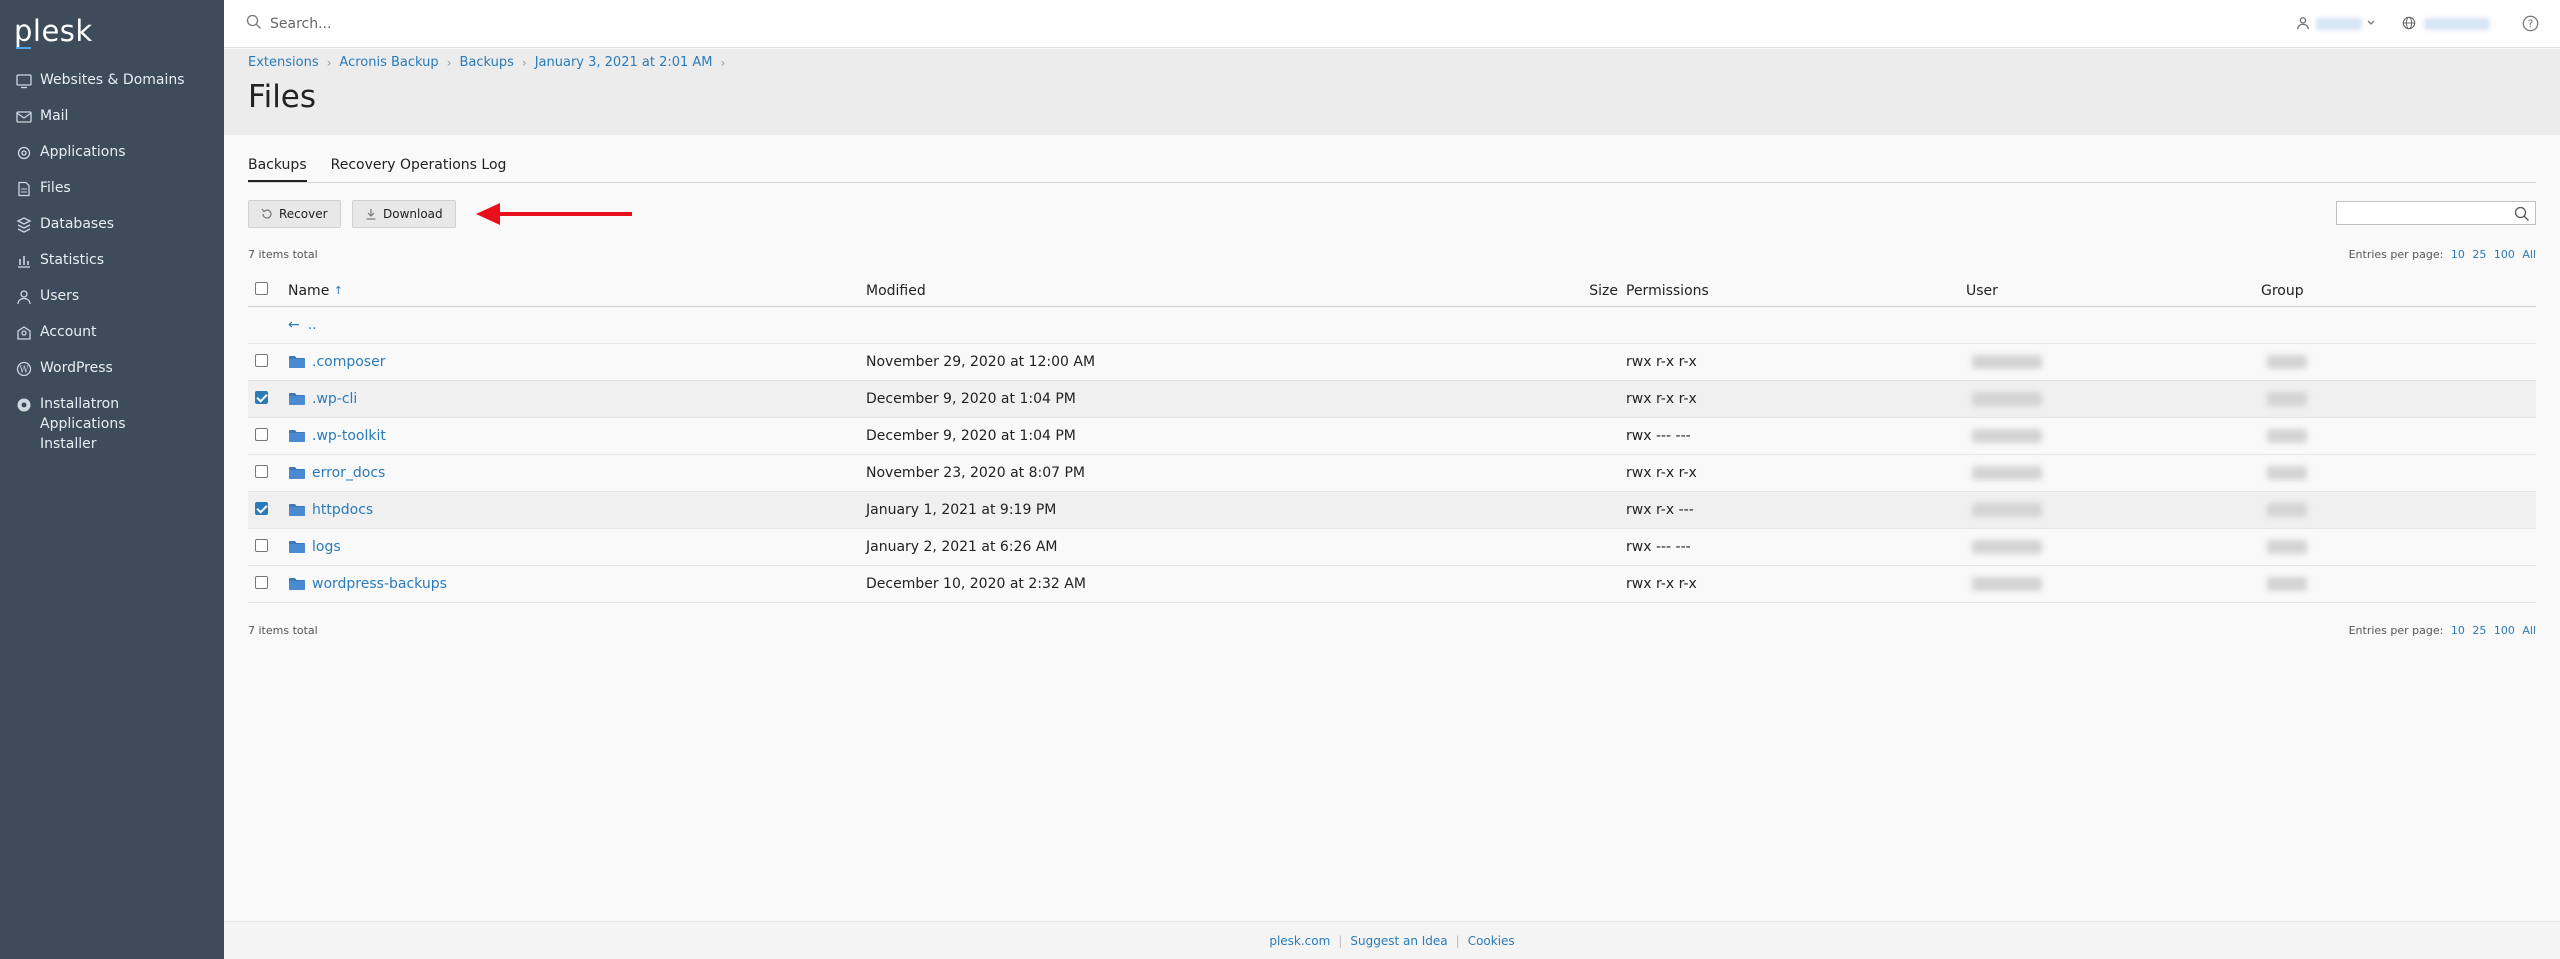 The width and height of the screenshot is (2560, 959). Describe the element at coordinates (2339, 24) in the screenshot. I see `user-name-redacted` at that location.